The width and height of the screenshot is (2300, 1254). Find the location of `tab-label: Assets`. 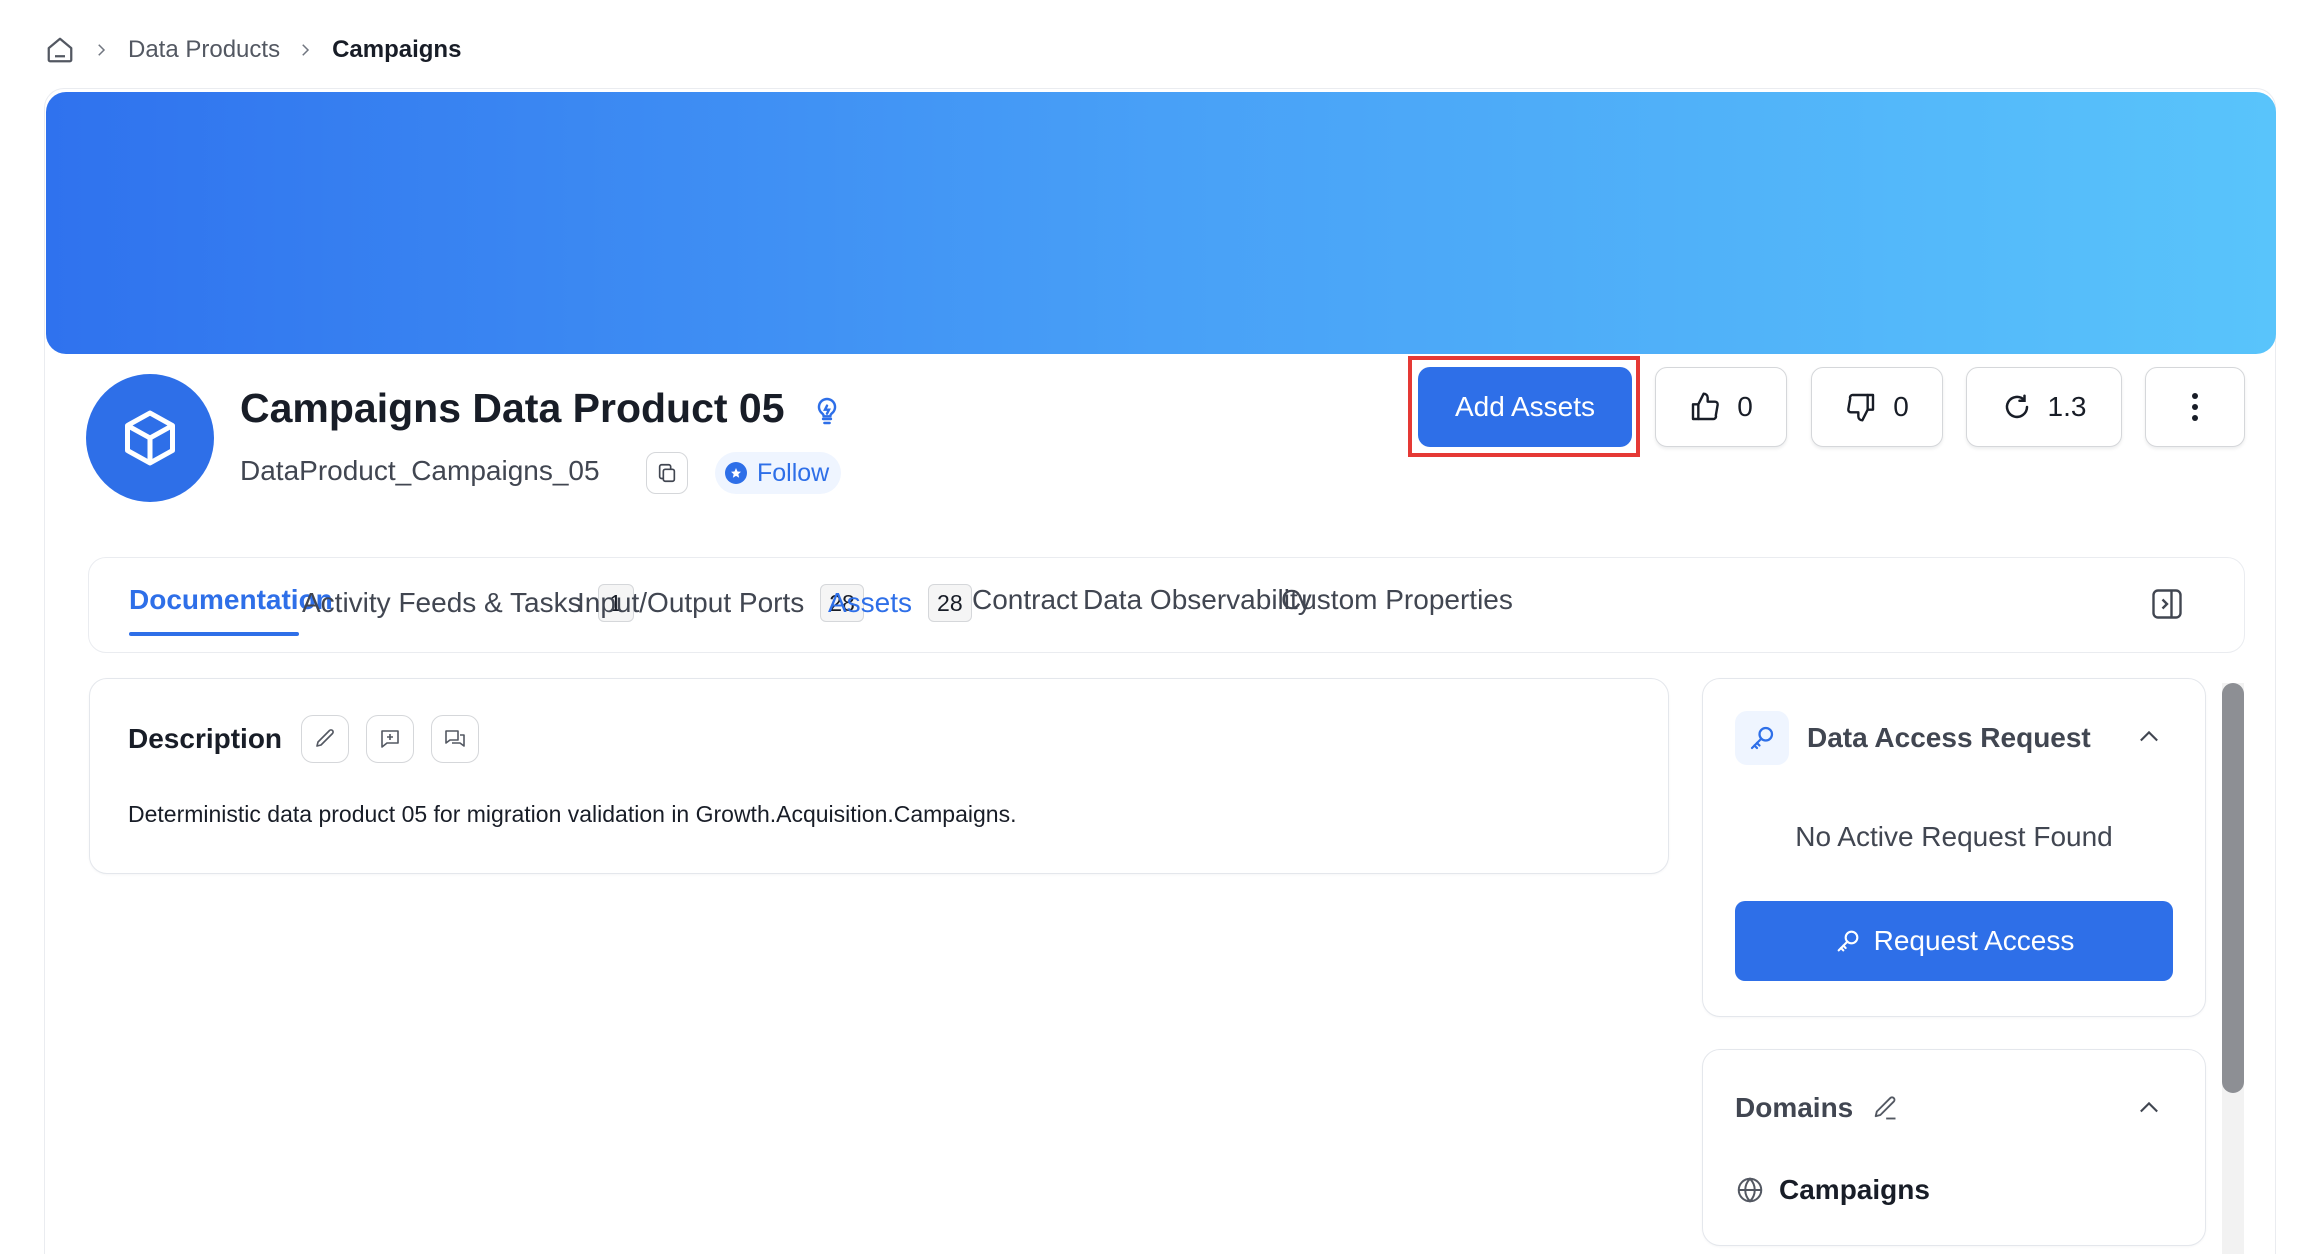

tab-label: Assets is located at coordinates (870, 602).